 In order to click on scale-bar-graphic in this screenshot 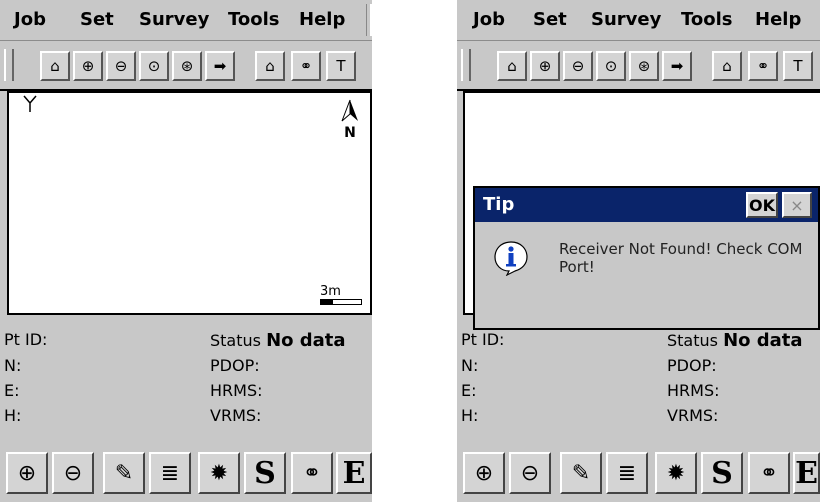, I will do `click(341, 302)`.